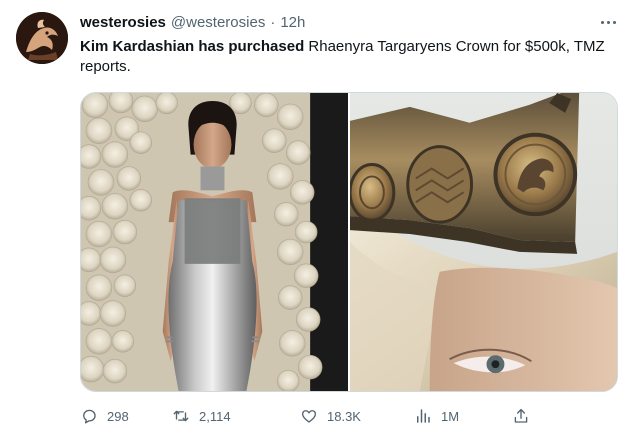 Image resolution: width=634 pixels, height=439 pixels. I want to click on tweet-header: westerosies @westerosies · 12h, so click(192, 24).